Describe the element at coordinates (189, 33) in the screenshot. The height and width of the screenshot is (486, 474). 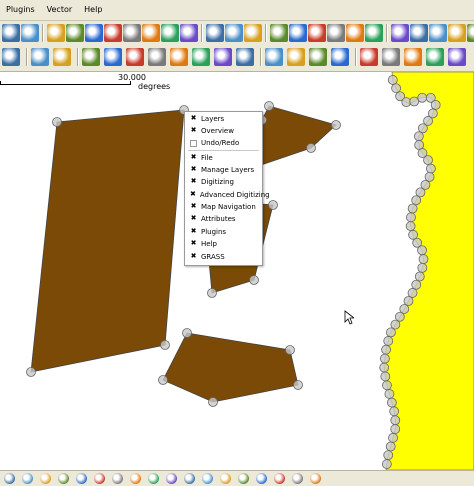
I see `grid-icon` at that location.